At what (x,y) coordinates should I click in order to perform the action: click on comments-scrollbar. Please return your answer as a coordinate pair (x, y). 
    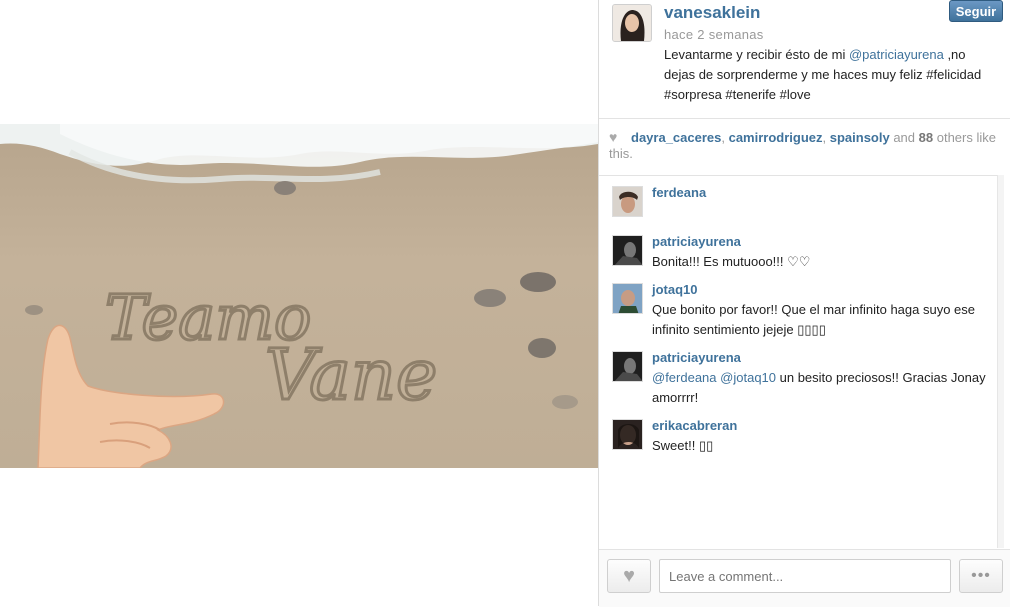
    Looking at the image, I should click on (1000, 361).